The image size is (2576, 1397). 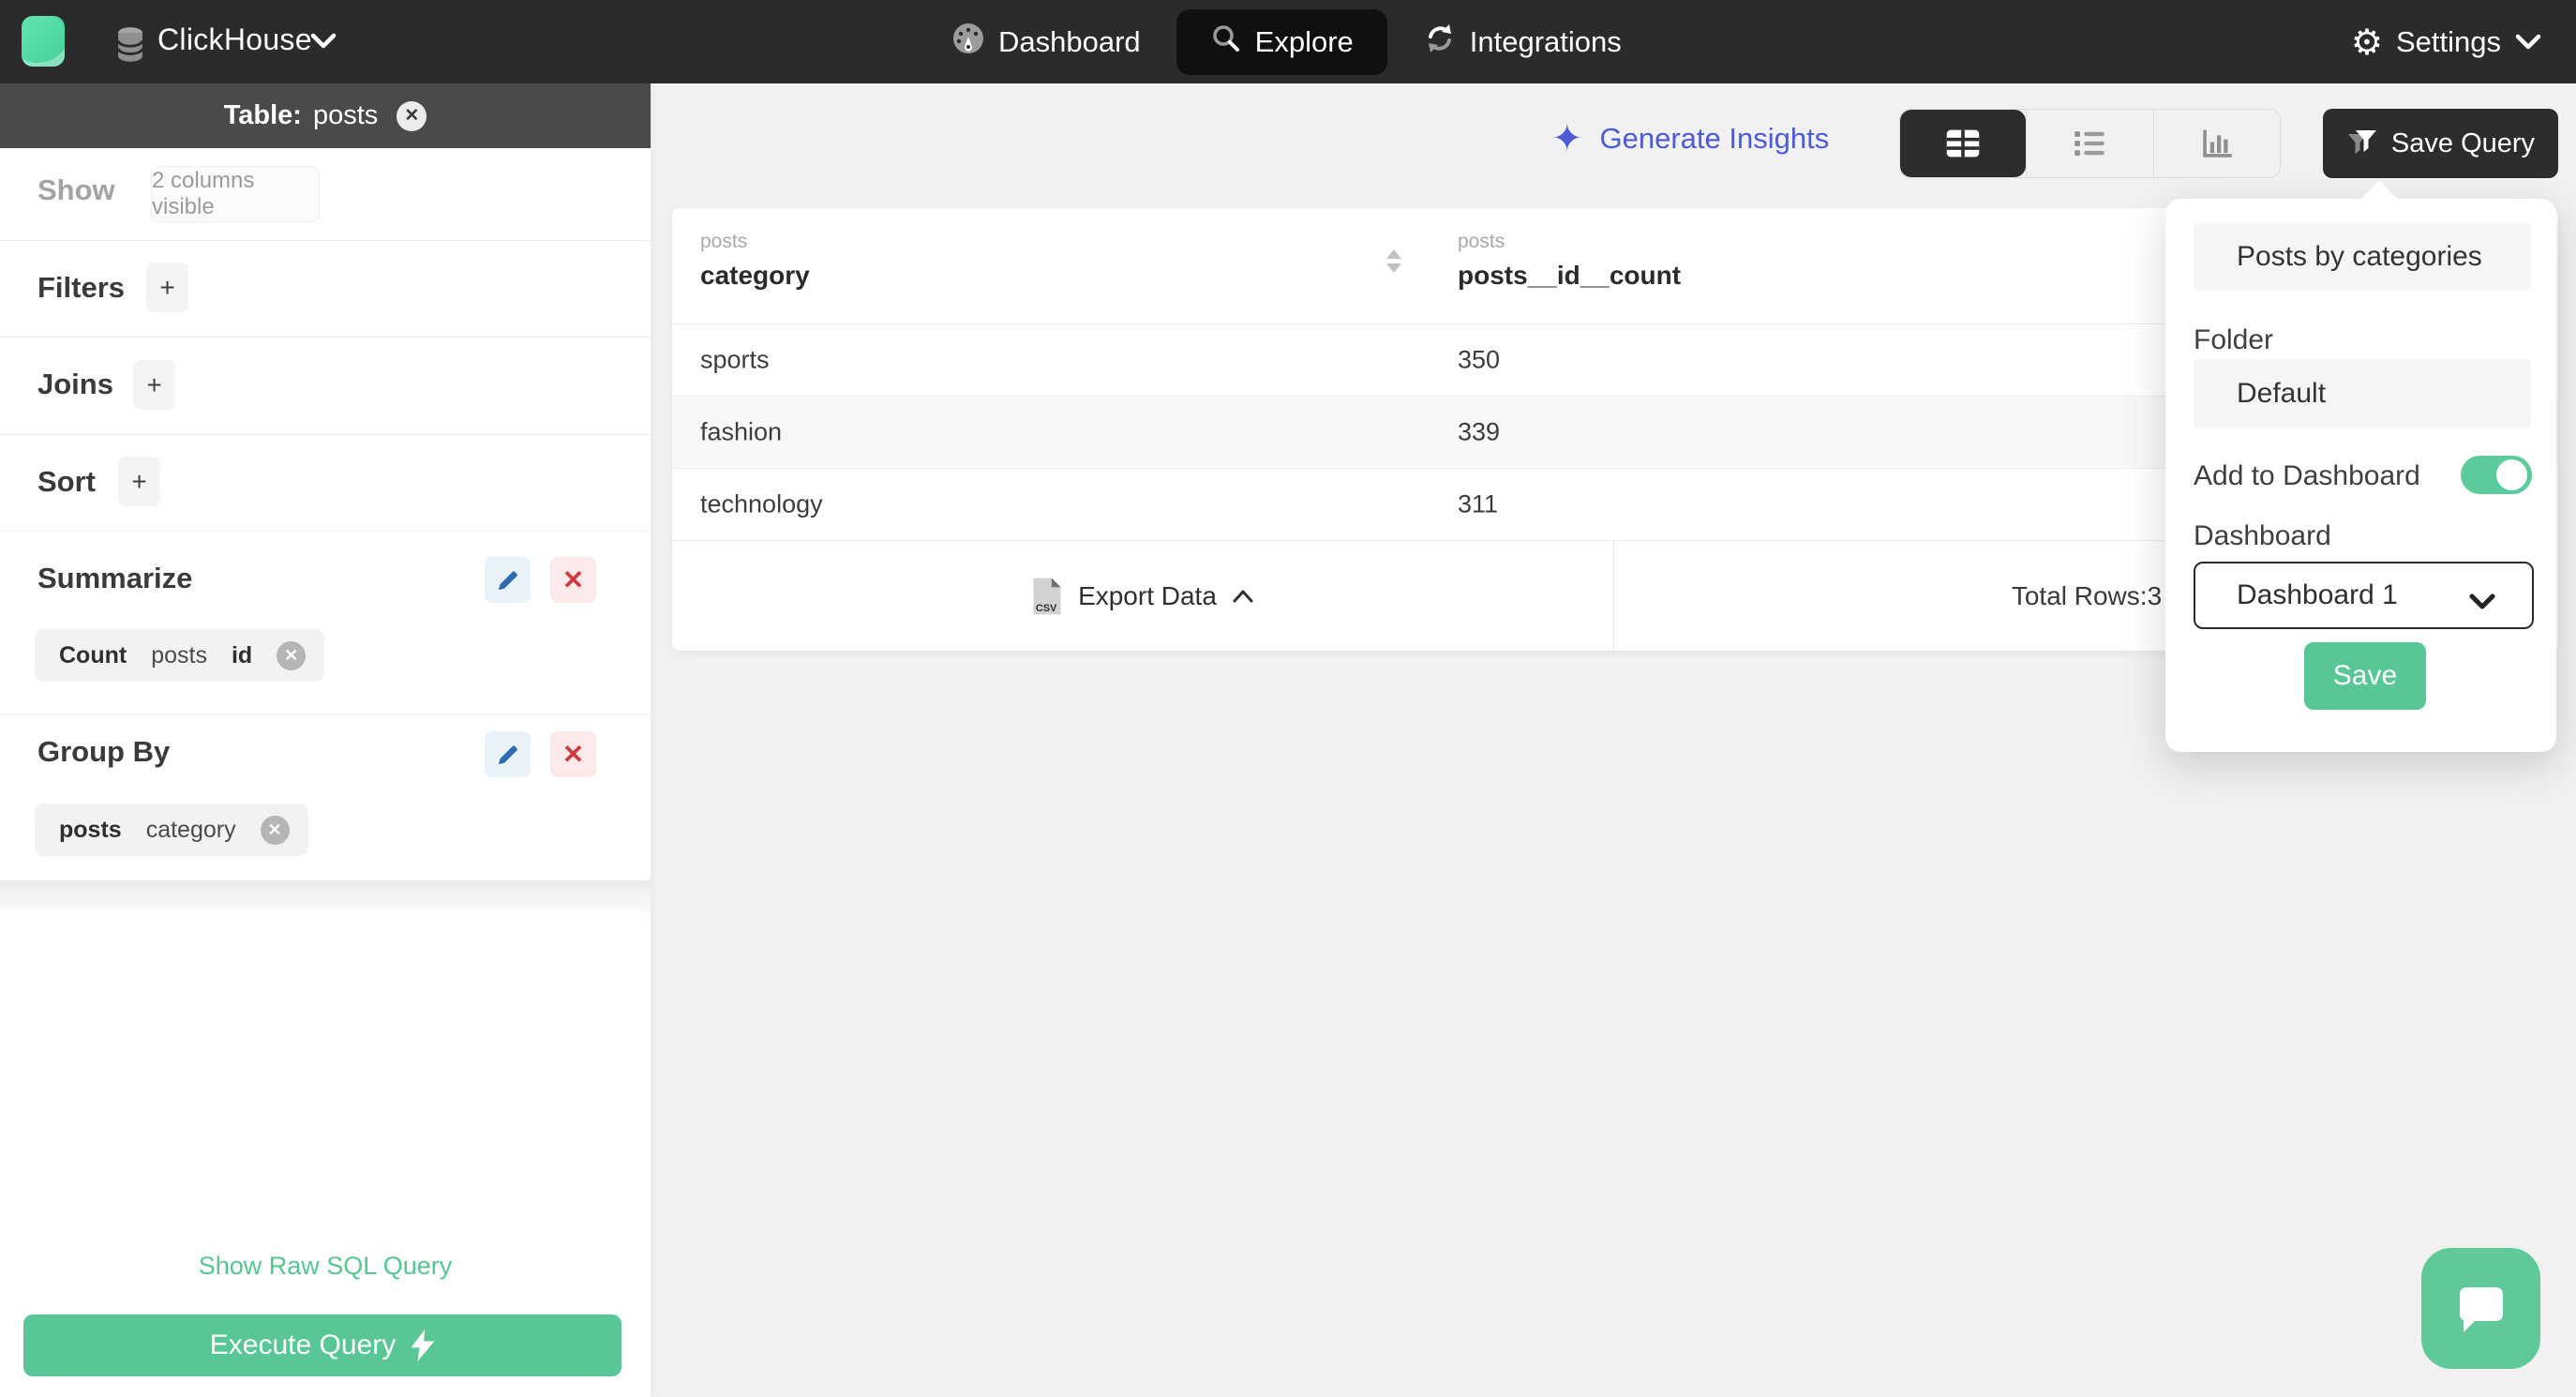 I want to click on nav-item-dashboard: Dashboard, so click(x=1046, y=42).